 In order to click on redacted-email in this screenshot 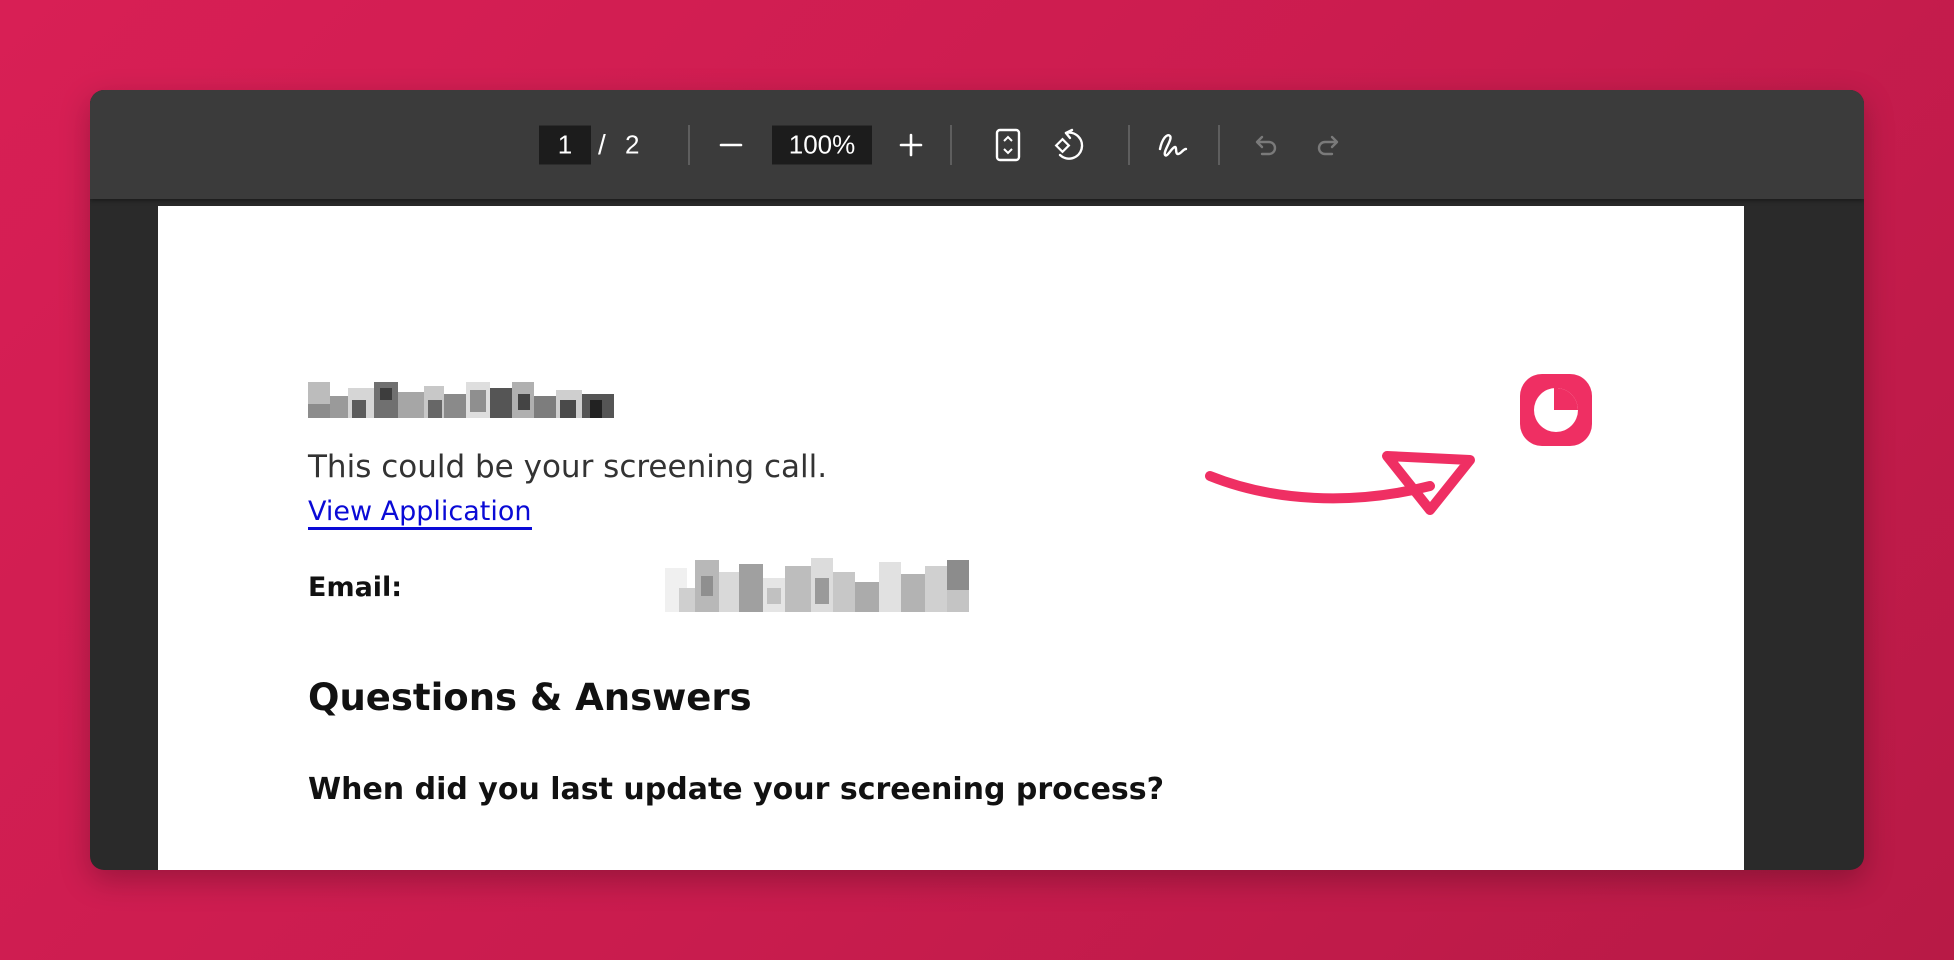, I will do `click(817, 585)`.